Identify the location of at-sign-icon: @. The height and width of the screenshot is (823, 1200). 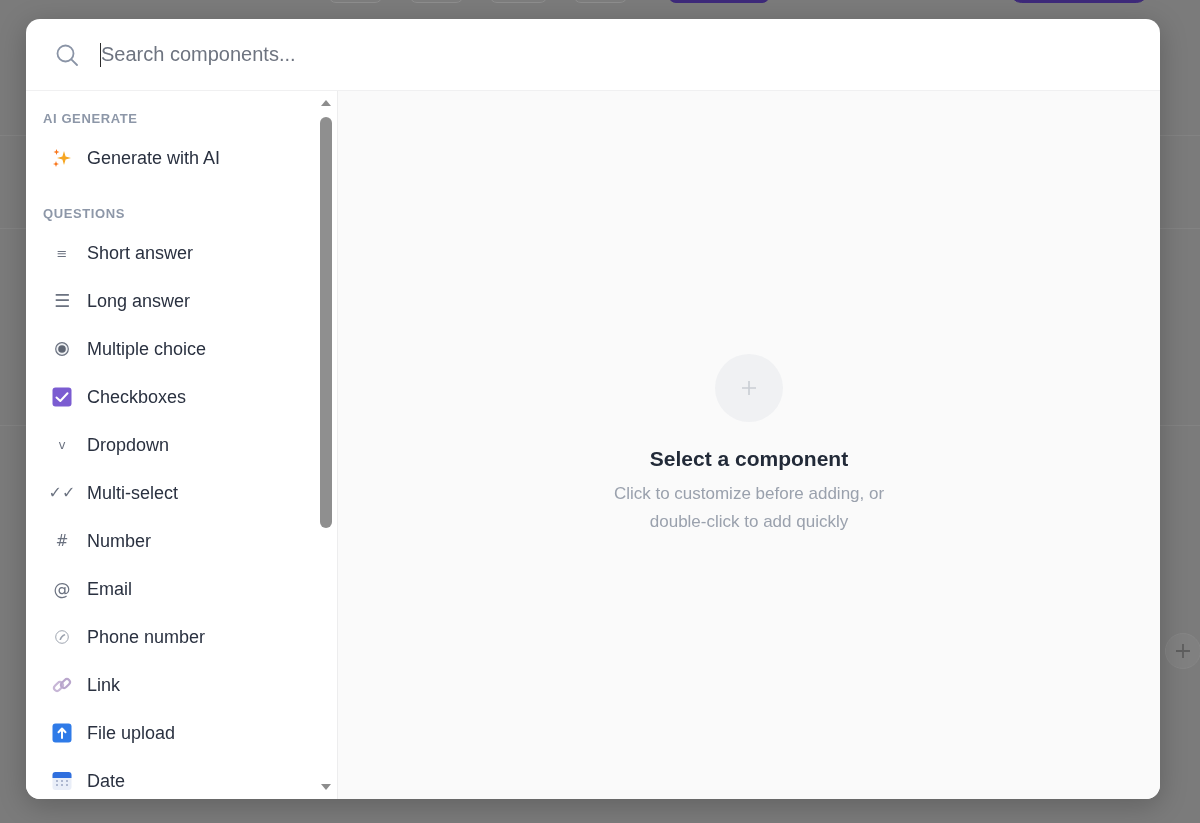
(62, 589).